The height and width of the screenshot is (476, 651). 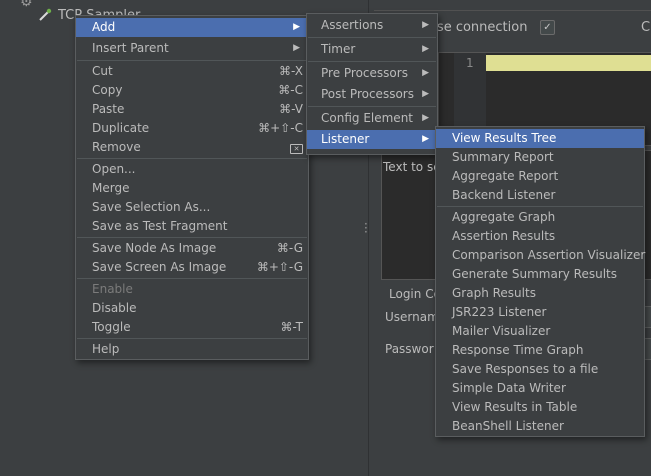 I want to click on menu-item-mailer-visualizer: Mailer Visualizer, so click(x=540, y=331).